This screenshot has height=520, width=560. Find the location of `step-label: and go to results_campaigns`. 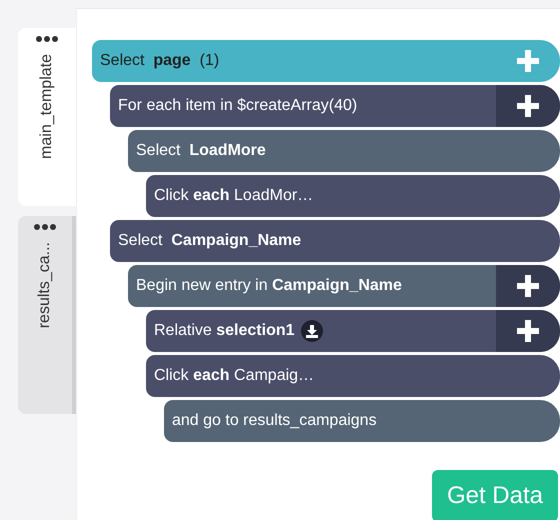

step-label: and go to results_campaigns is located at coordinates (274, 421).